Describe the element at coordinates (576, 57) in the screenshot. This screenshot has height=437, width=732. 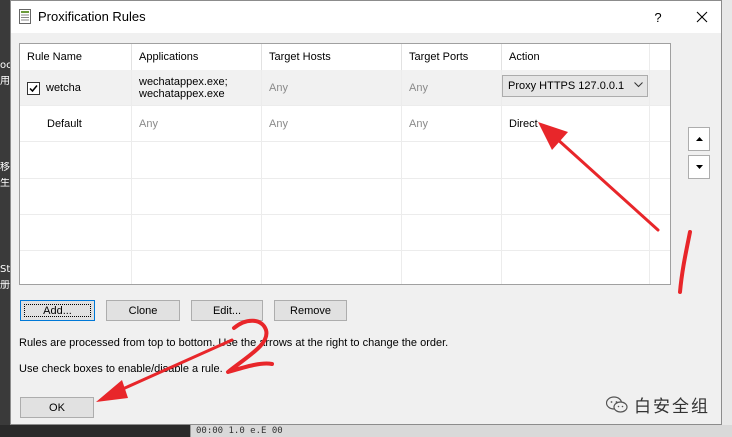
I see `column-header-action: Action` at that location.